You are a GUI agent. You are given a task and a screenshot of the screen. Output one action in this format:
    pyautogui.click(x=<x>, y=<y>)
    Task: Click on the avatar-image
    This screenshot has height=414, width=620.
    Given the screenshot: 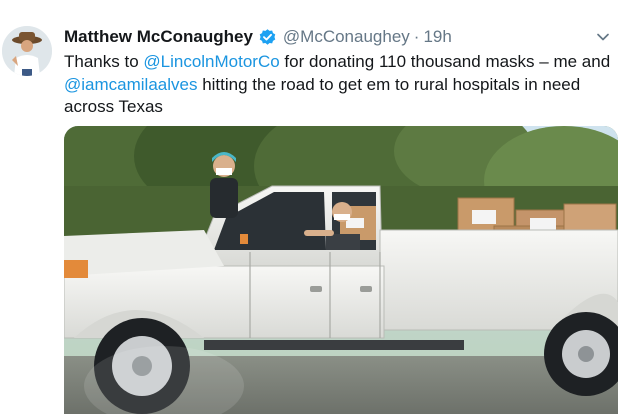 What is the action you would take?
    pyautogui.click(x=27, y=51)
    